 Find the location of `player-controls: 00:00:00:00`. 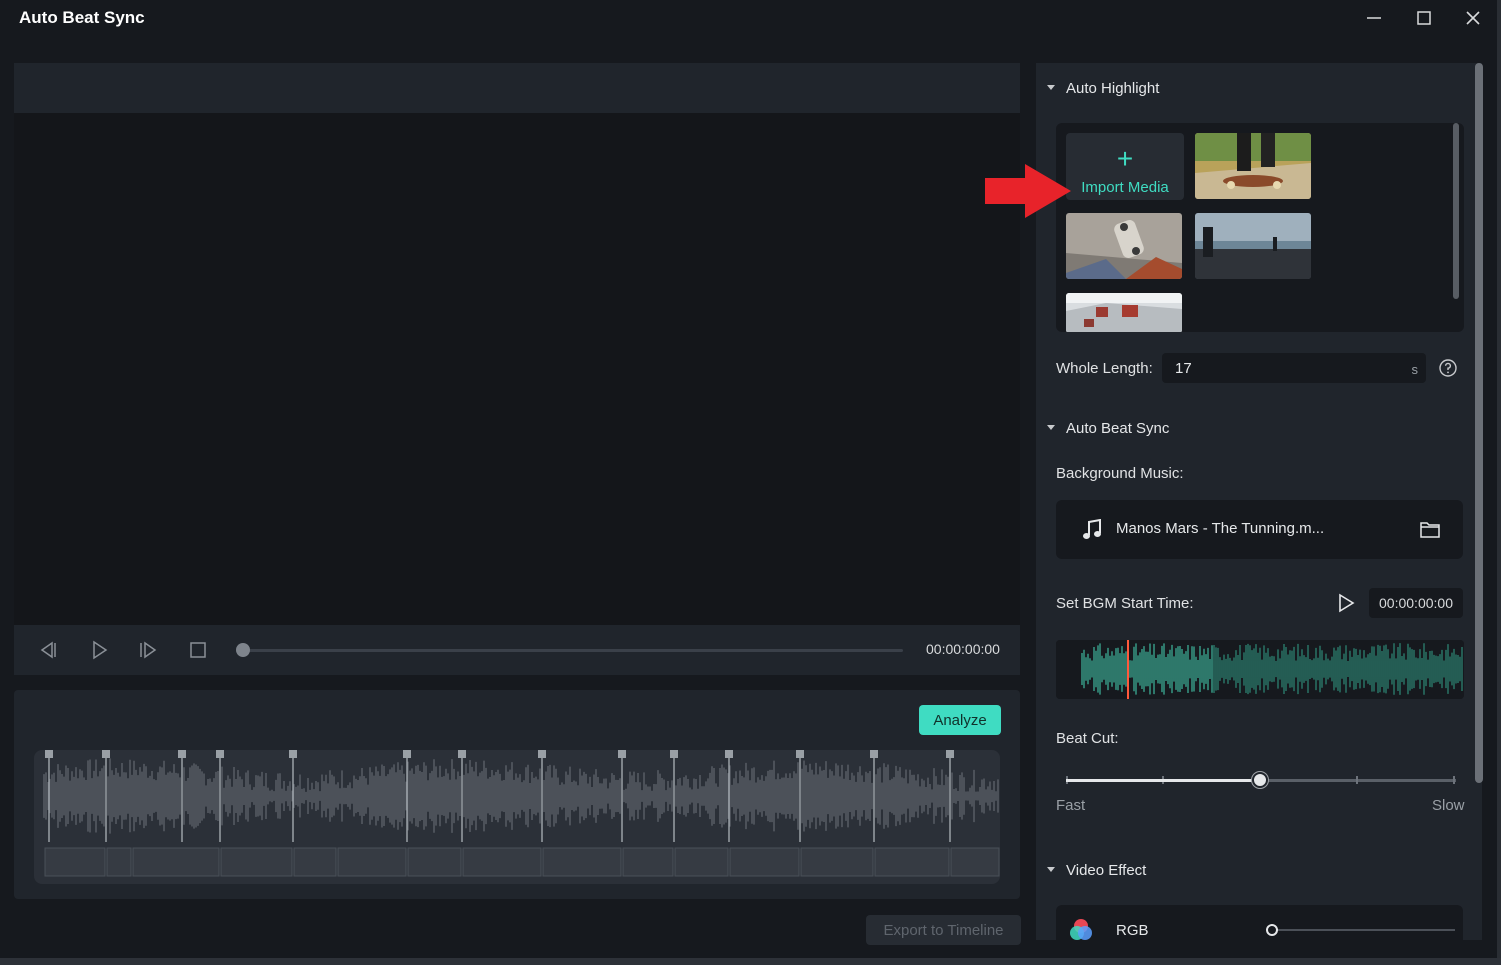

player-controls: 00:00:00:00 is located at coordinates (517, 650).